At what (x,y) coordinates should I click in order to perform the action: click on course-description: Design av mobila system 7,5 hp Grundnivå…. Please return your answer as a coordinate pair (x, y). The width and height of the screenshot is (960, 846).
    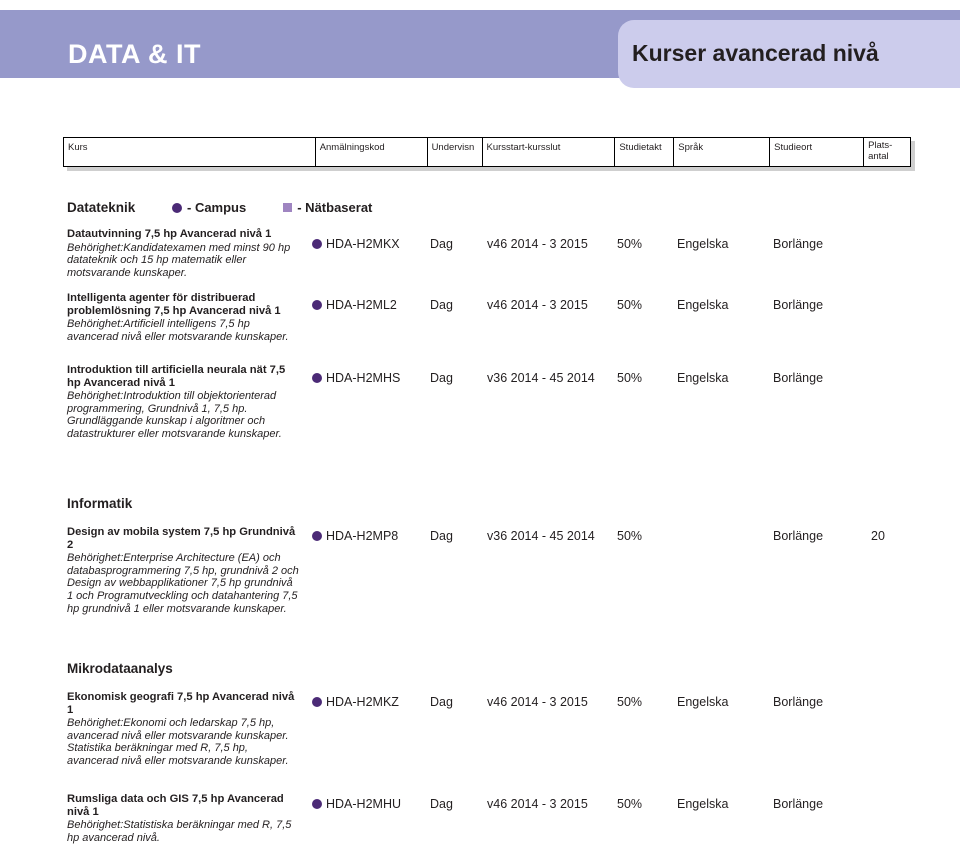
    Looking at the image, I should click on (183, 570).